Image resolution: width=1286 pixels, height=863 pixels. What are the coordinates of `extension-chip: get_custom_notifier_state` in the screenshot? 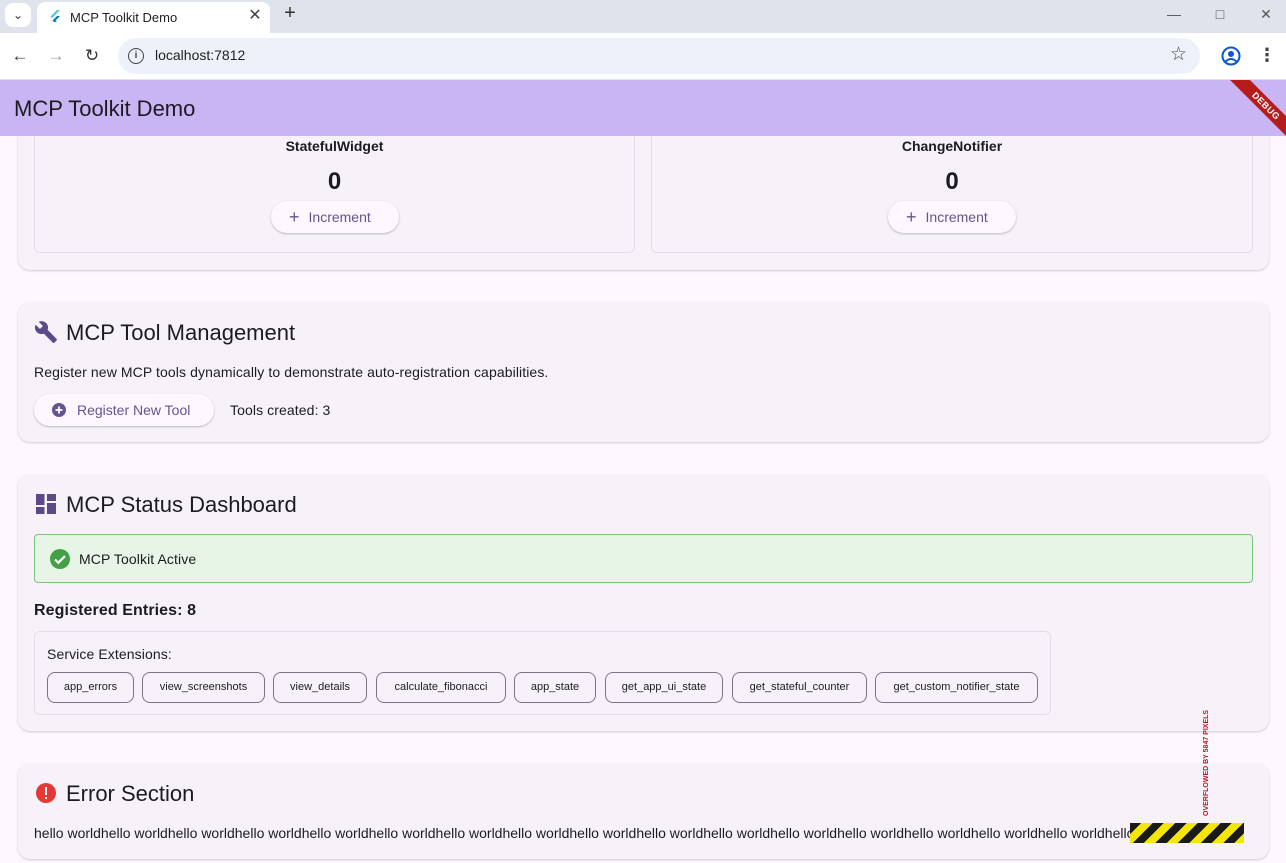 It's located at (956, 687).